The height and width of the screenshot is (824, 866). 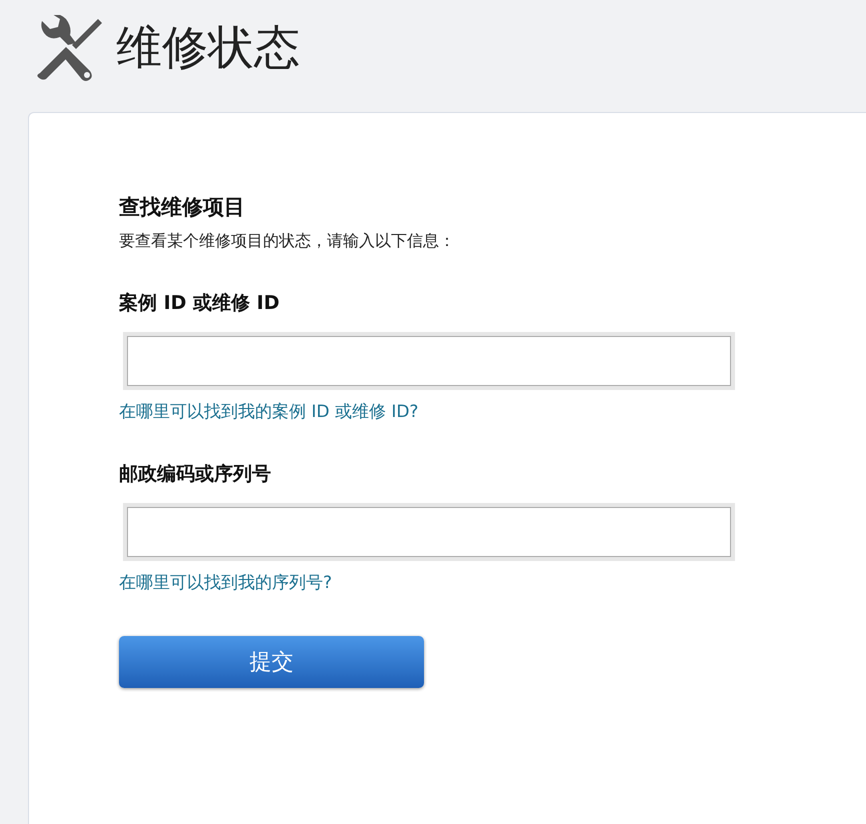 I want to click on submit-button: 提交, so click(x=271, y=662).